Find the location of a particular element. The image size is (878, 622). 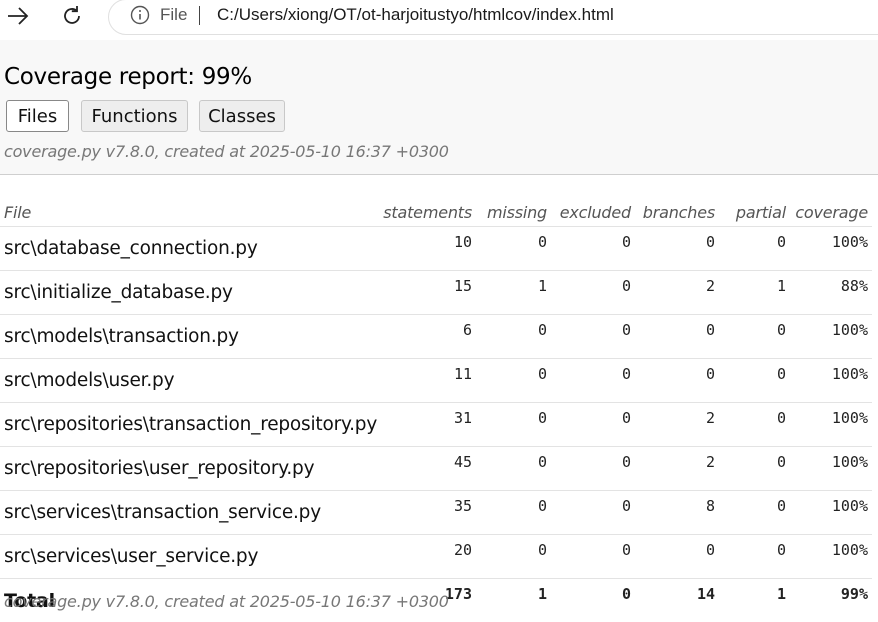

arrow-right-icon is located at coordinates (18, 16).